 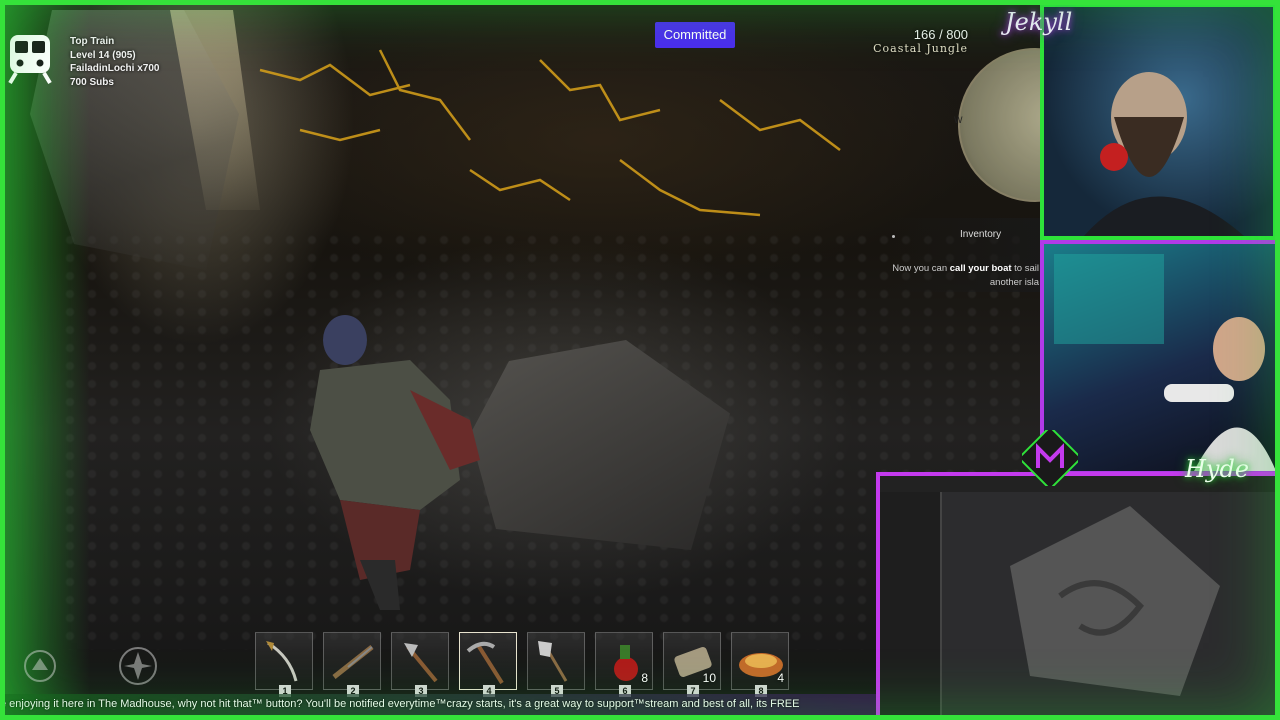 What do you see at coordinates (395, 462) in the screenshot?
I see `player-character` at bounding box center [395, 462].